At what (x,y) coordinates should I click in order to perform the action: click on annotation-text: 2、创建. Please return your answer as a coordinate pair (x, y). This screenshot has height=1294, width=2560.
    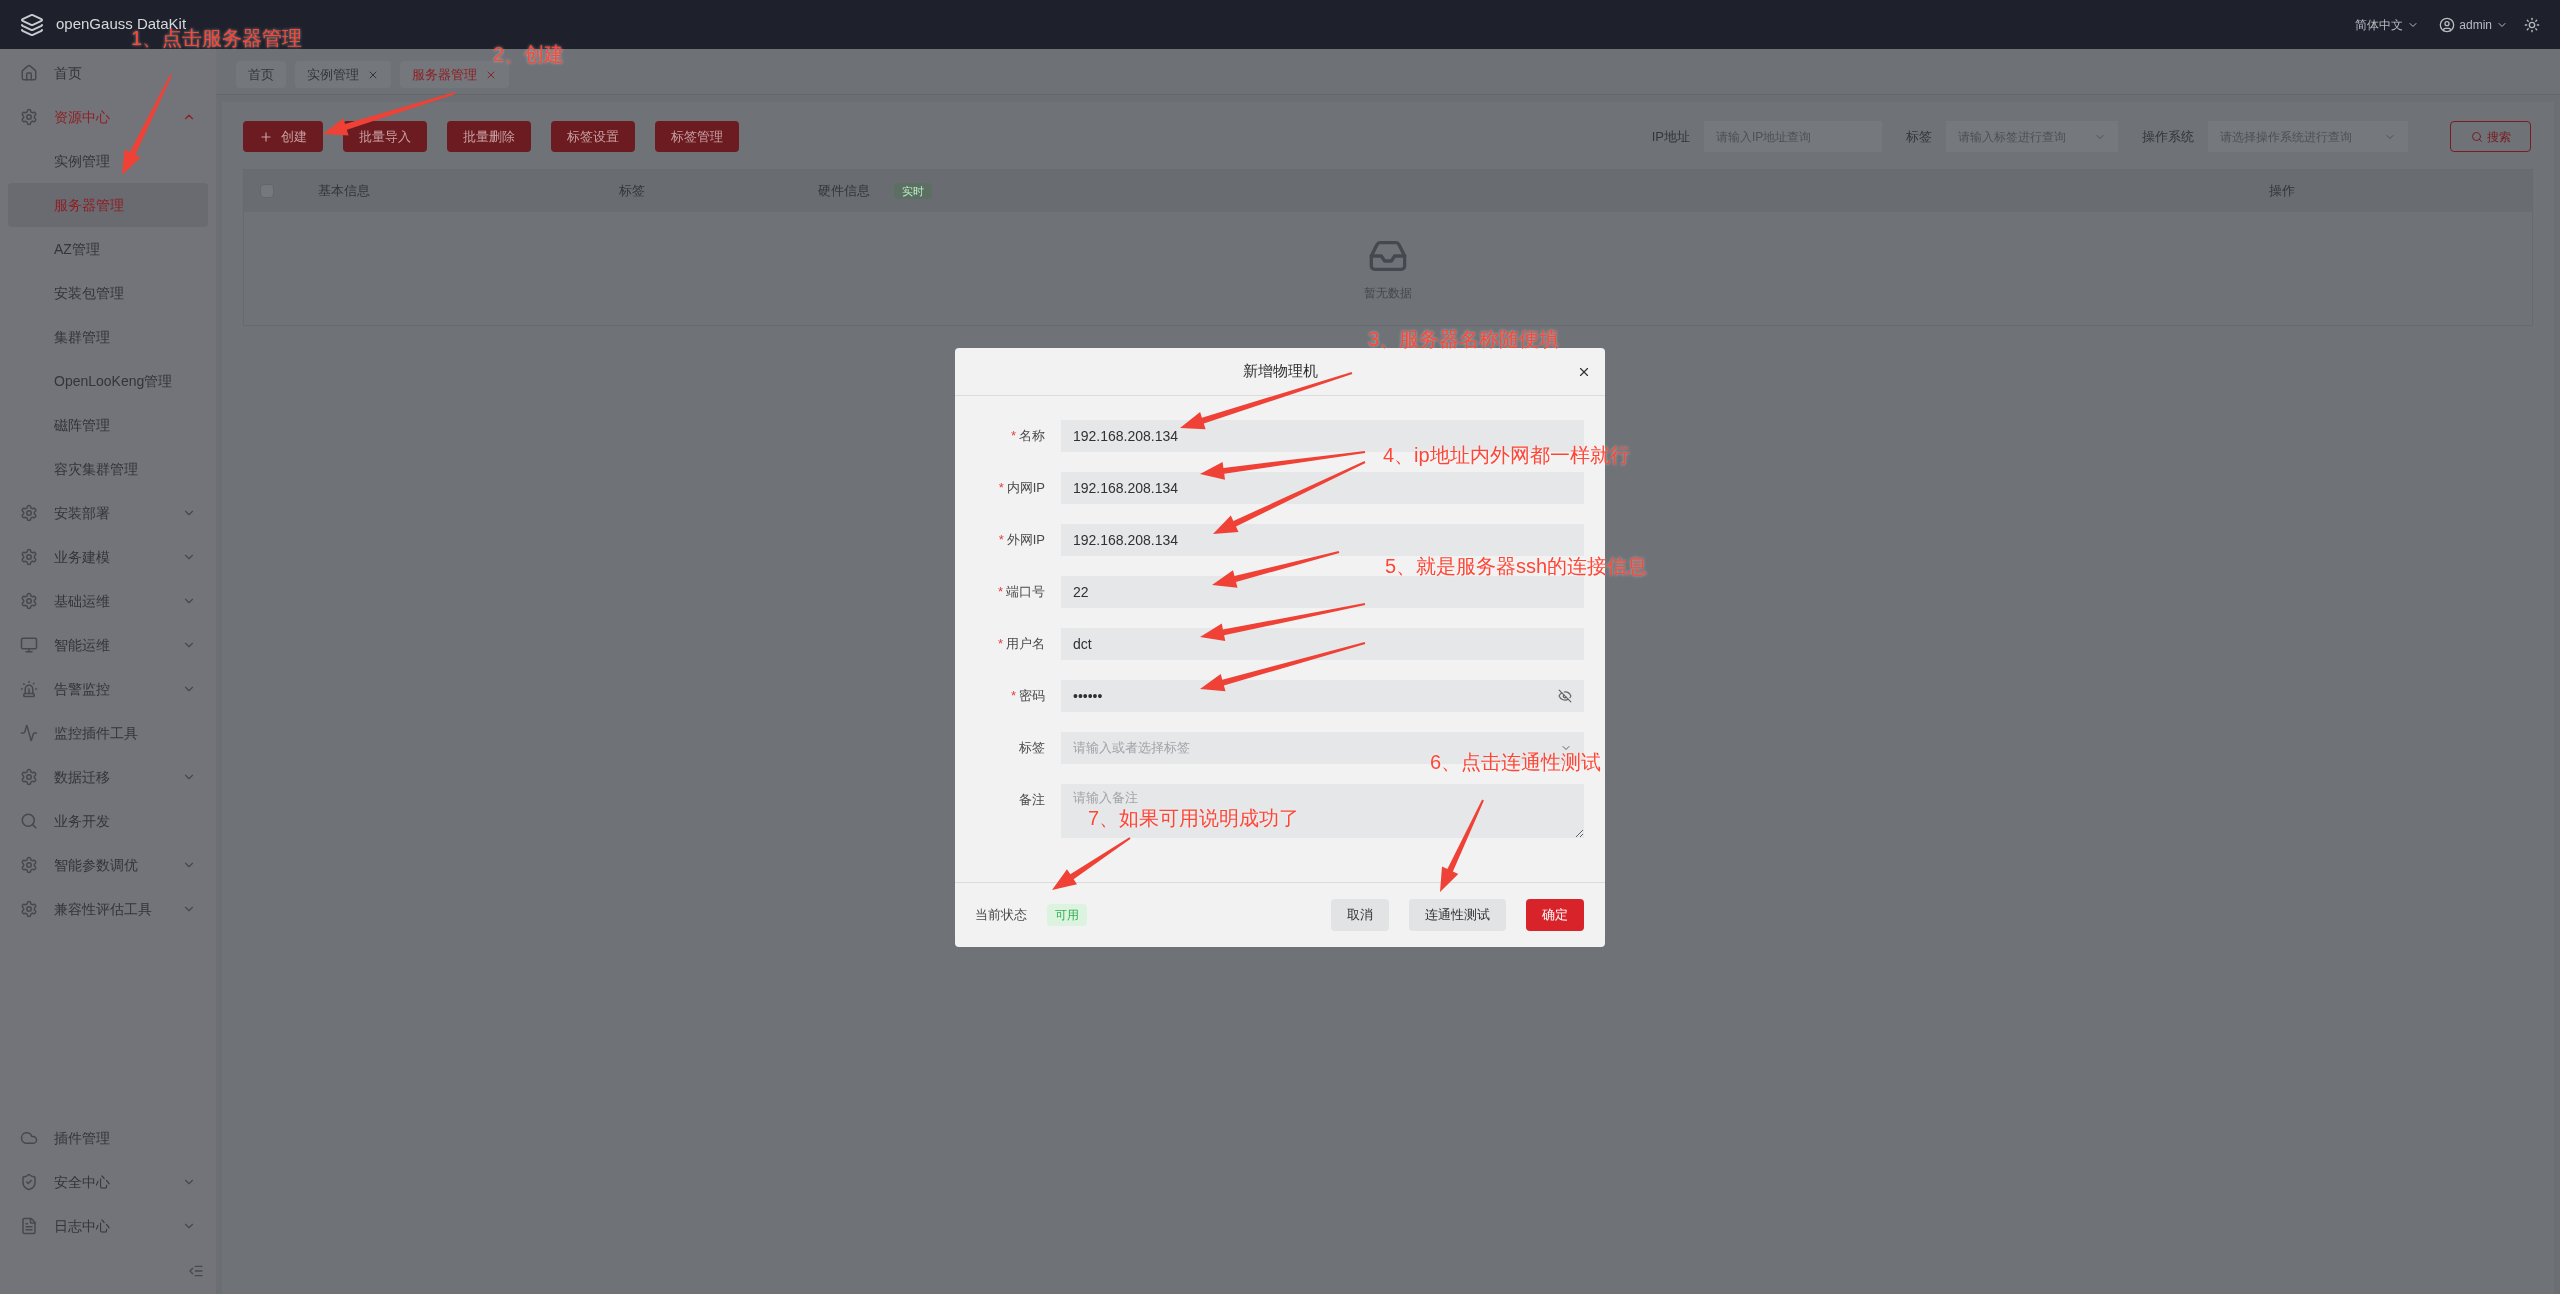
    Looking at the image, I should click on (529, 54).